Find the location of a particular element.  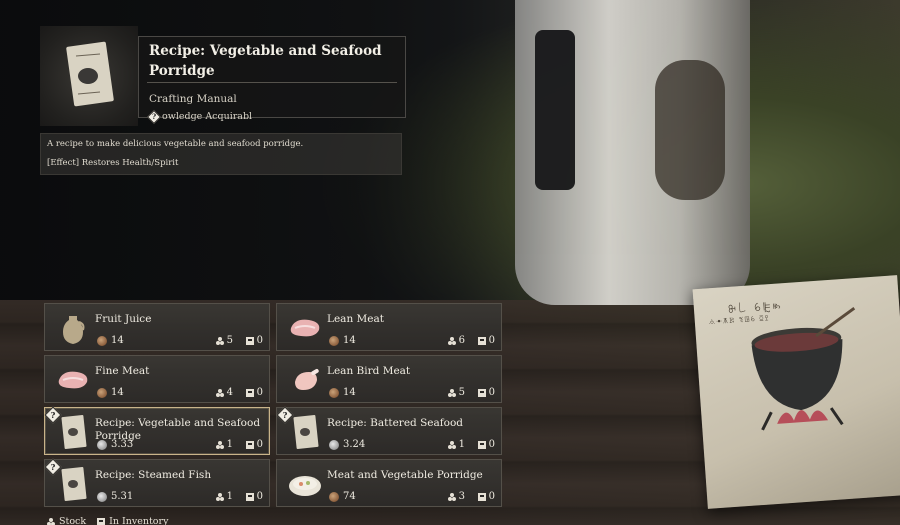

background-recipe-paper: ꔬ꒒ ꕃꕟꖳ ꗝꔹꕧꗣ ꔳꖸꕃ ꗞꔌ is located at coordinates (796, 392).